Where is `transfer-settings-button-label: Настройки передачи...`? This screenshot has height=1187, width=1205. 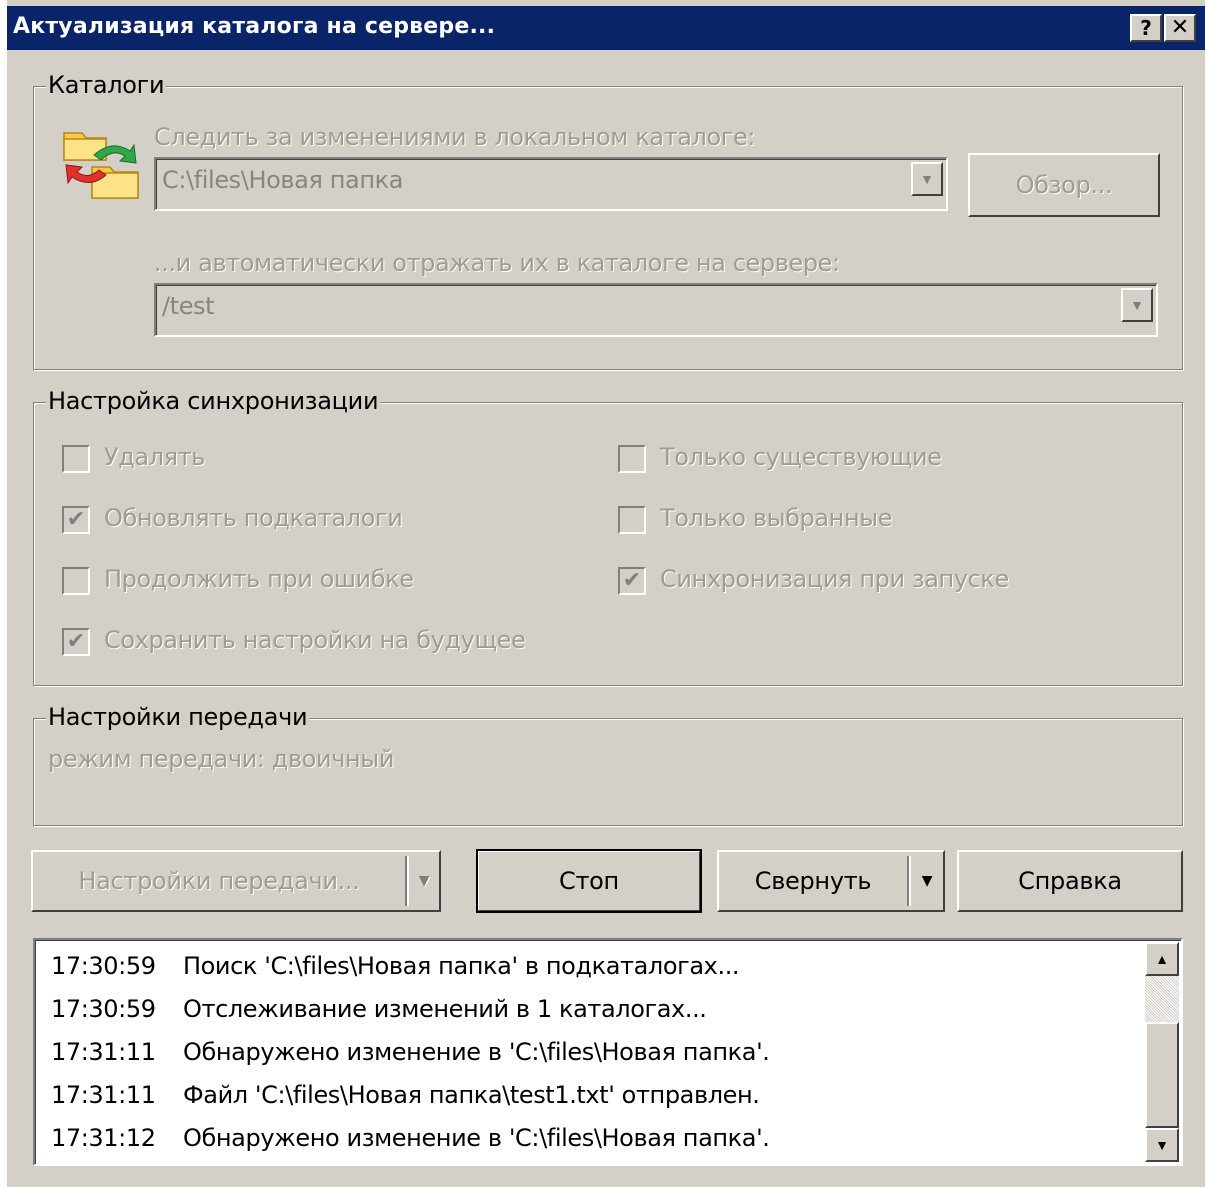 transfer-settings-button-label: Настройки передачи... is located at coordinates (219, 881).